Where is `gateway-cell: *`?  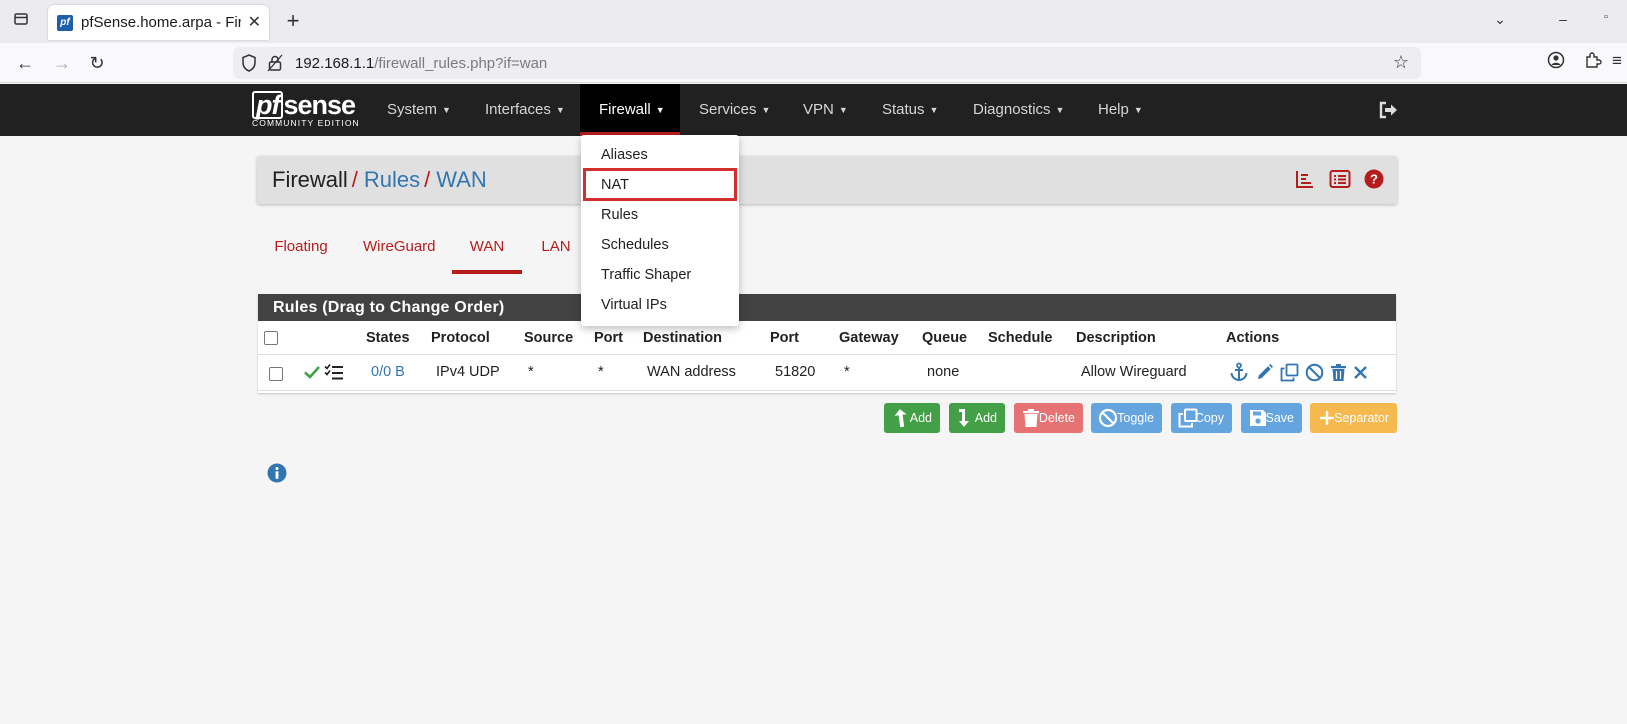
gateway-cell: * is located at coordinates (847, 372).